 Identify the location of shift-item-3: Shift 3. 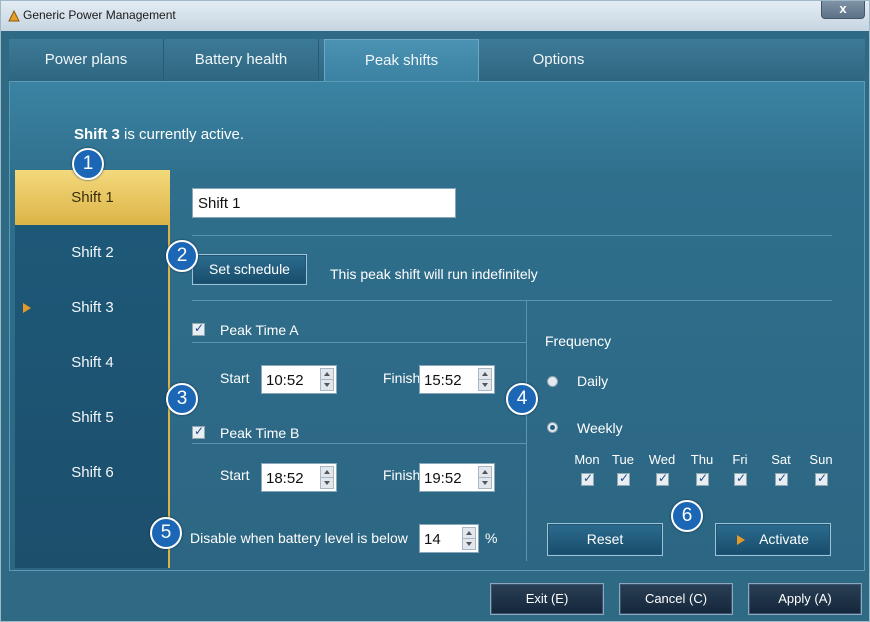
(92, 307).